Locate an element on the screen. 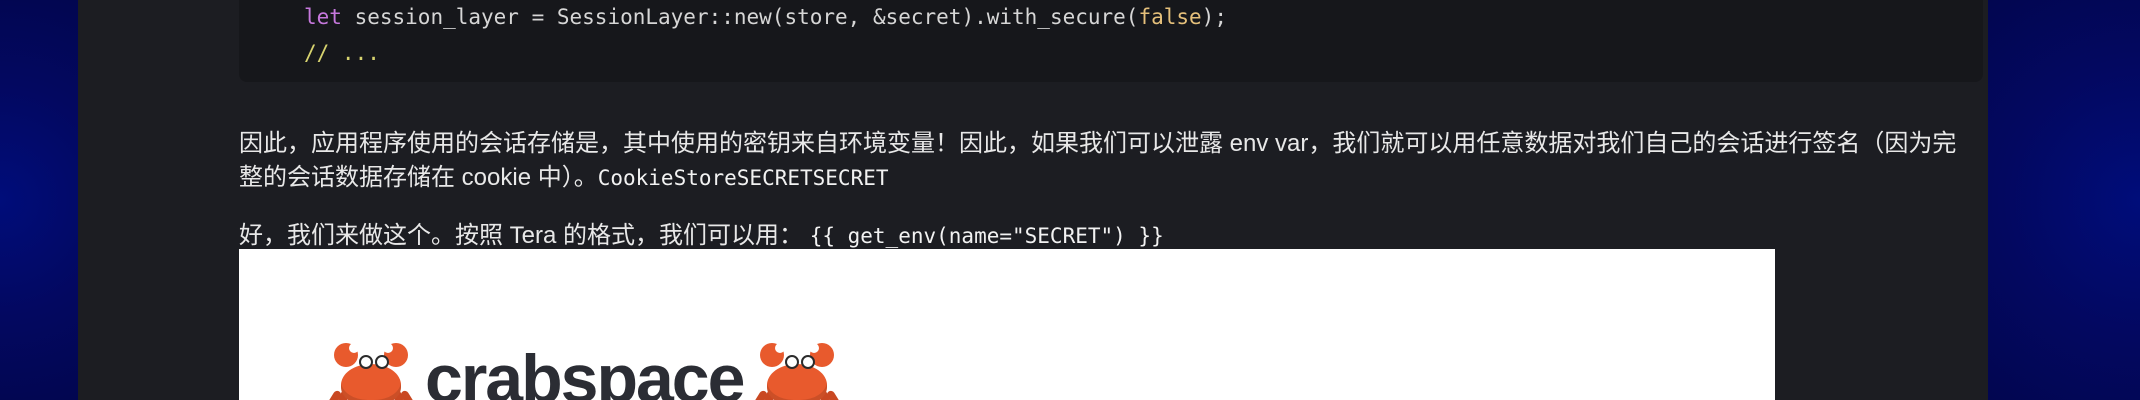 The width and height of the screenshot is (2140, 400). paragraph-text: 好，我们来做这个。按照 Tera 的格式，我们可以用： is located at coordinates (521, 235).